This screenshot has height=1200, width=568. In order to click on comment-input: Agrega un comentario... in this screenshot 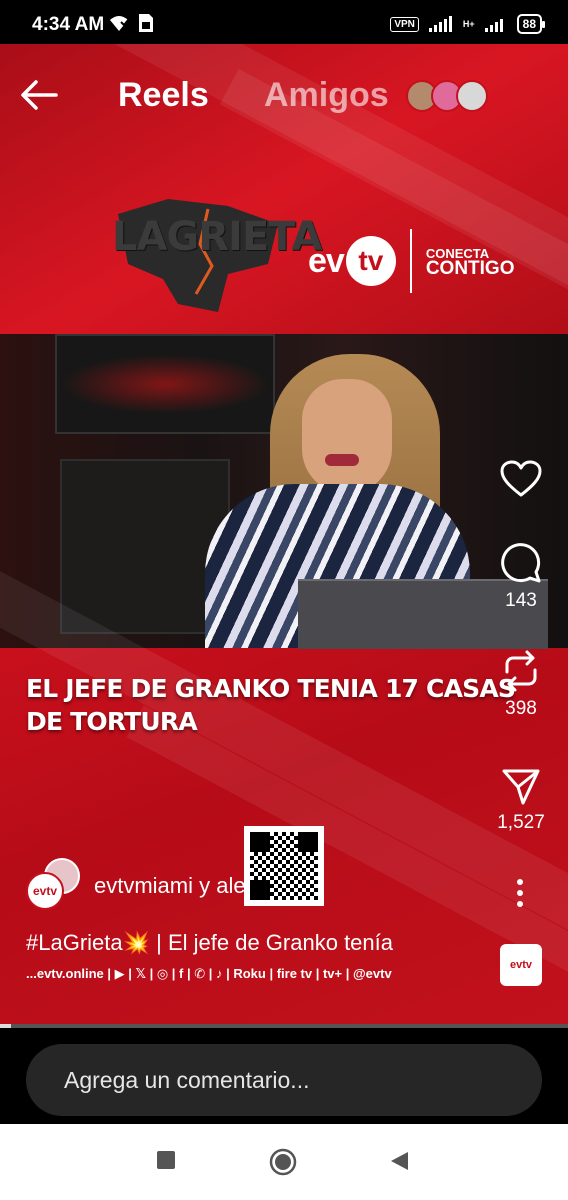, I will do `click(284, 1080)`.